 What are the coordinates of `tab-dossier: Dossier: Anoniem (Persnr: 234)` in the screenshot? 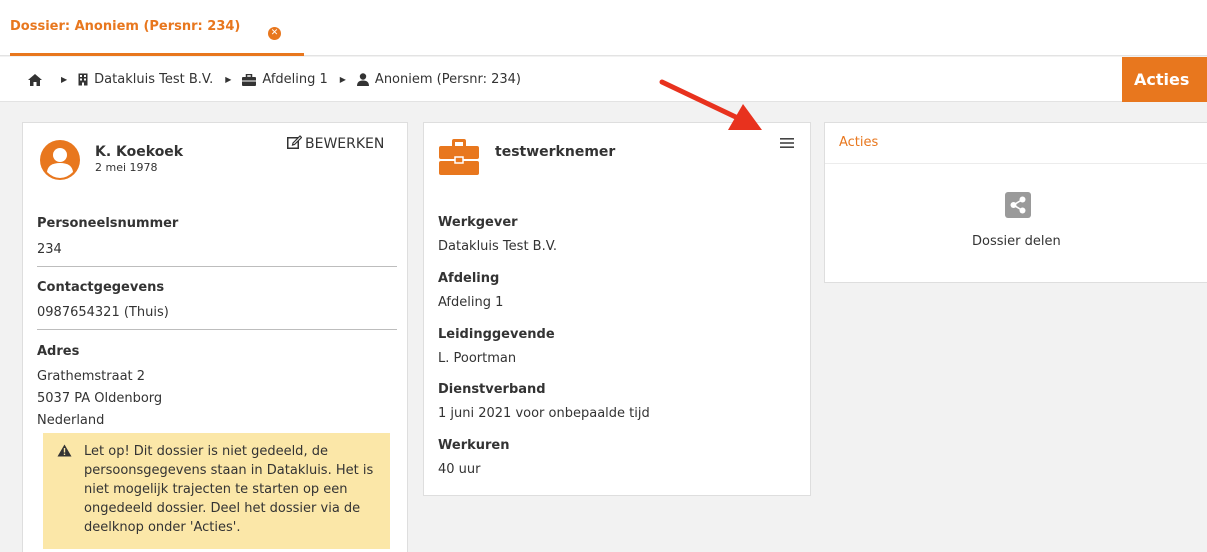 It's located at (157, 28).